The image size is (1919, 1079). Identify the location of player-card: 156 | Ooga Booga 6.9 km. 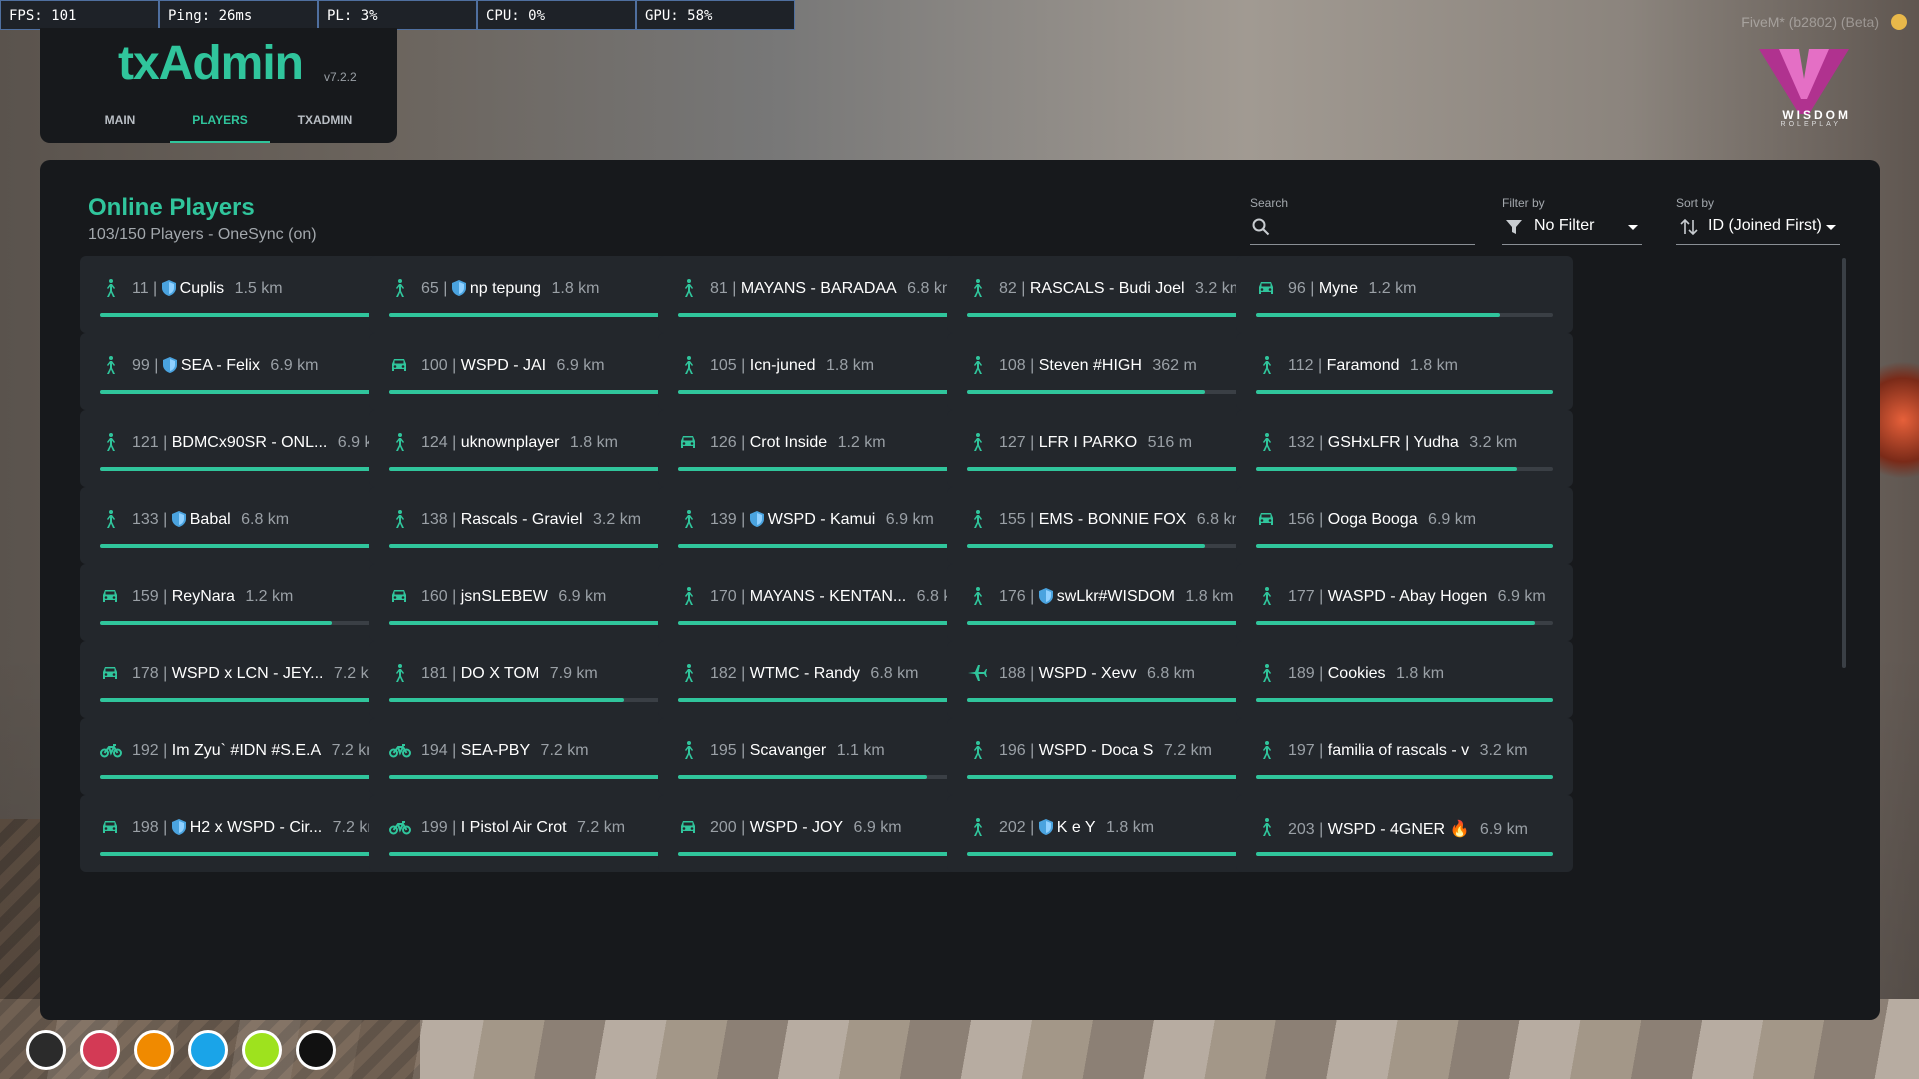
(1404, 525).